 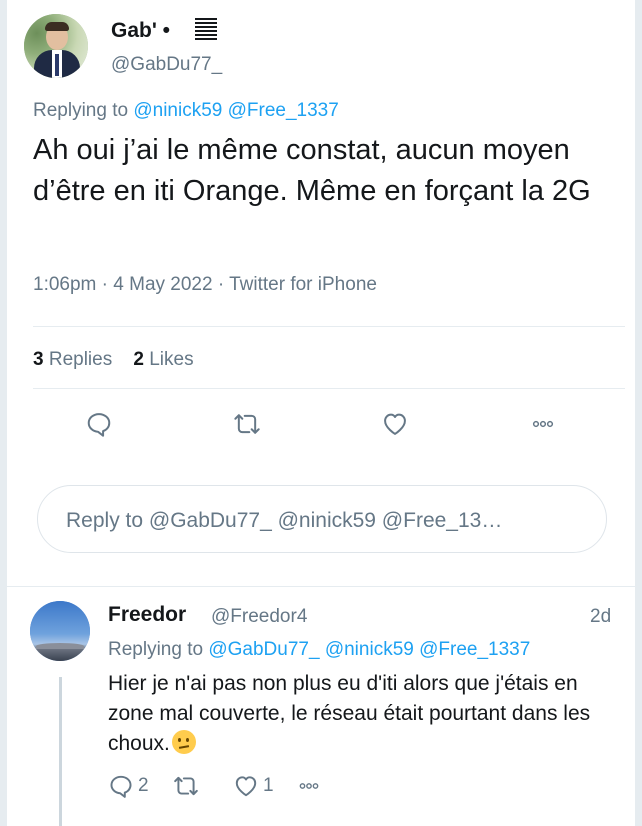 What do you see at coordinates (171, 359) in the screenshot?
I see `likes-label: Likes` at bounding box center [171, 359].